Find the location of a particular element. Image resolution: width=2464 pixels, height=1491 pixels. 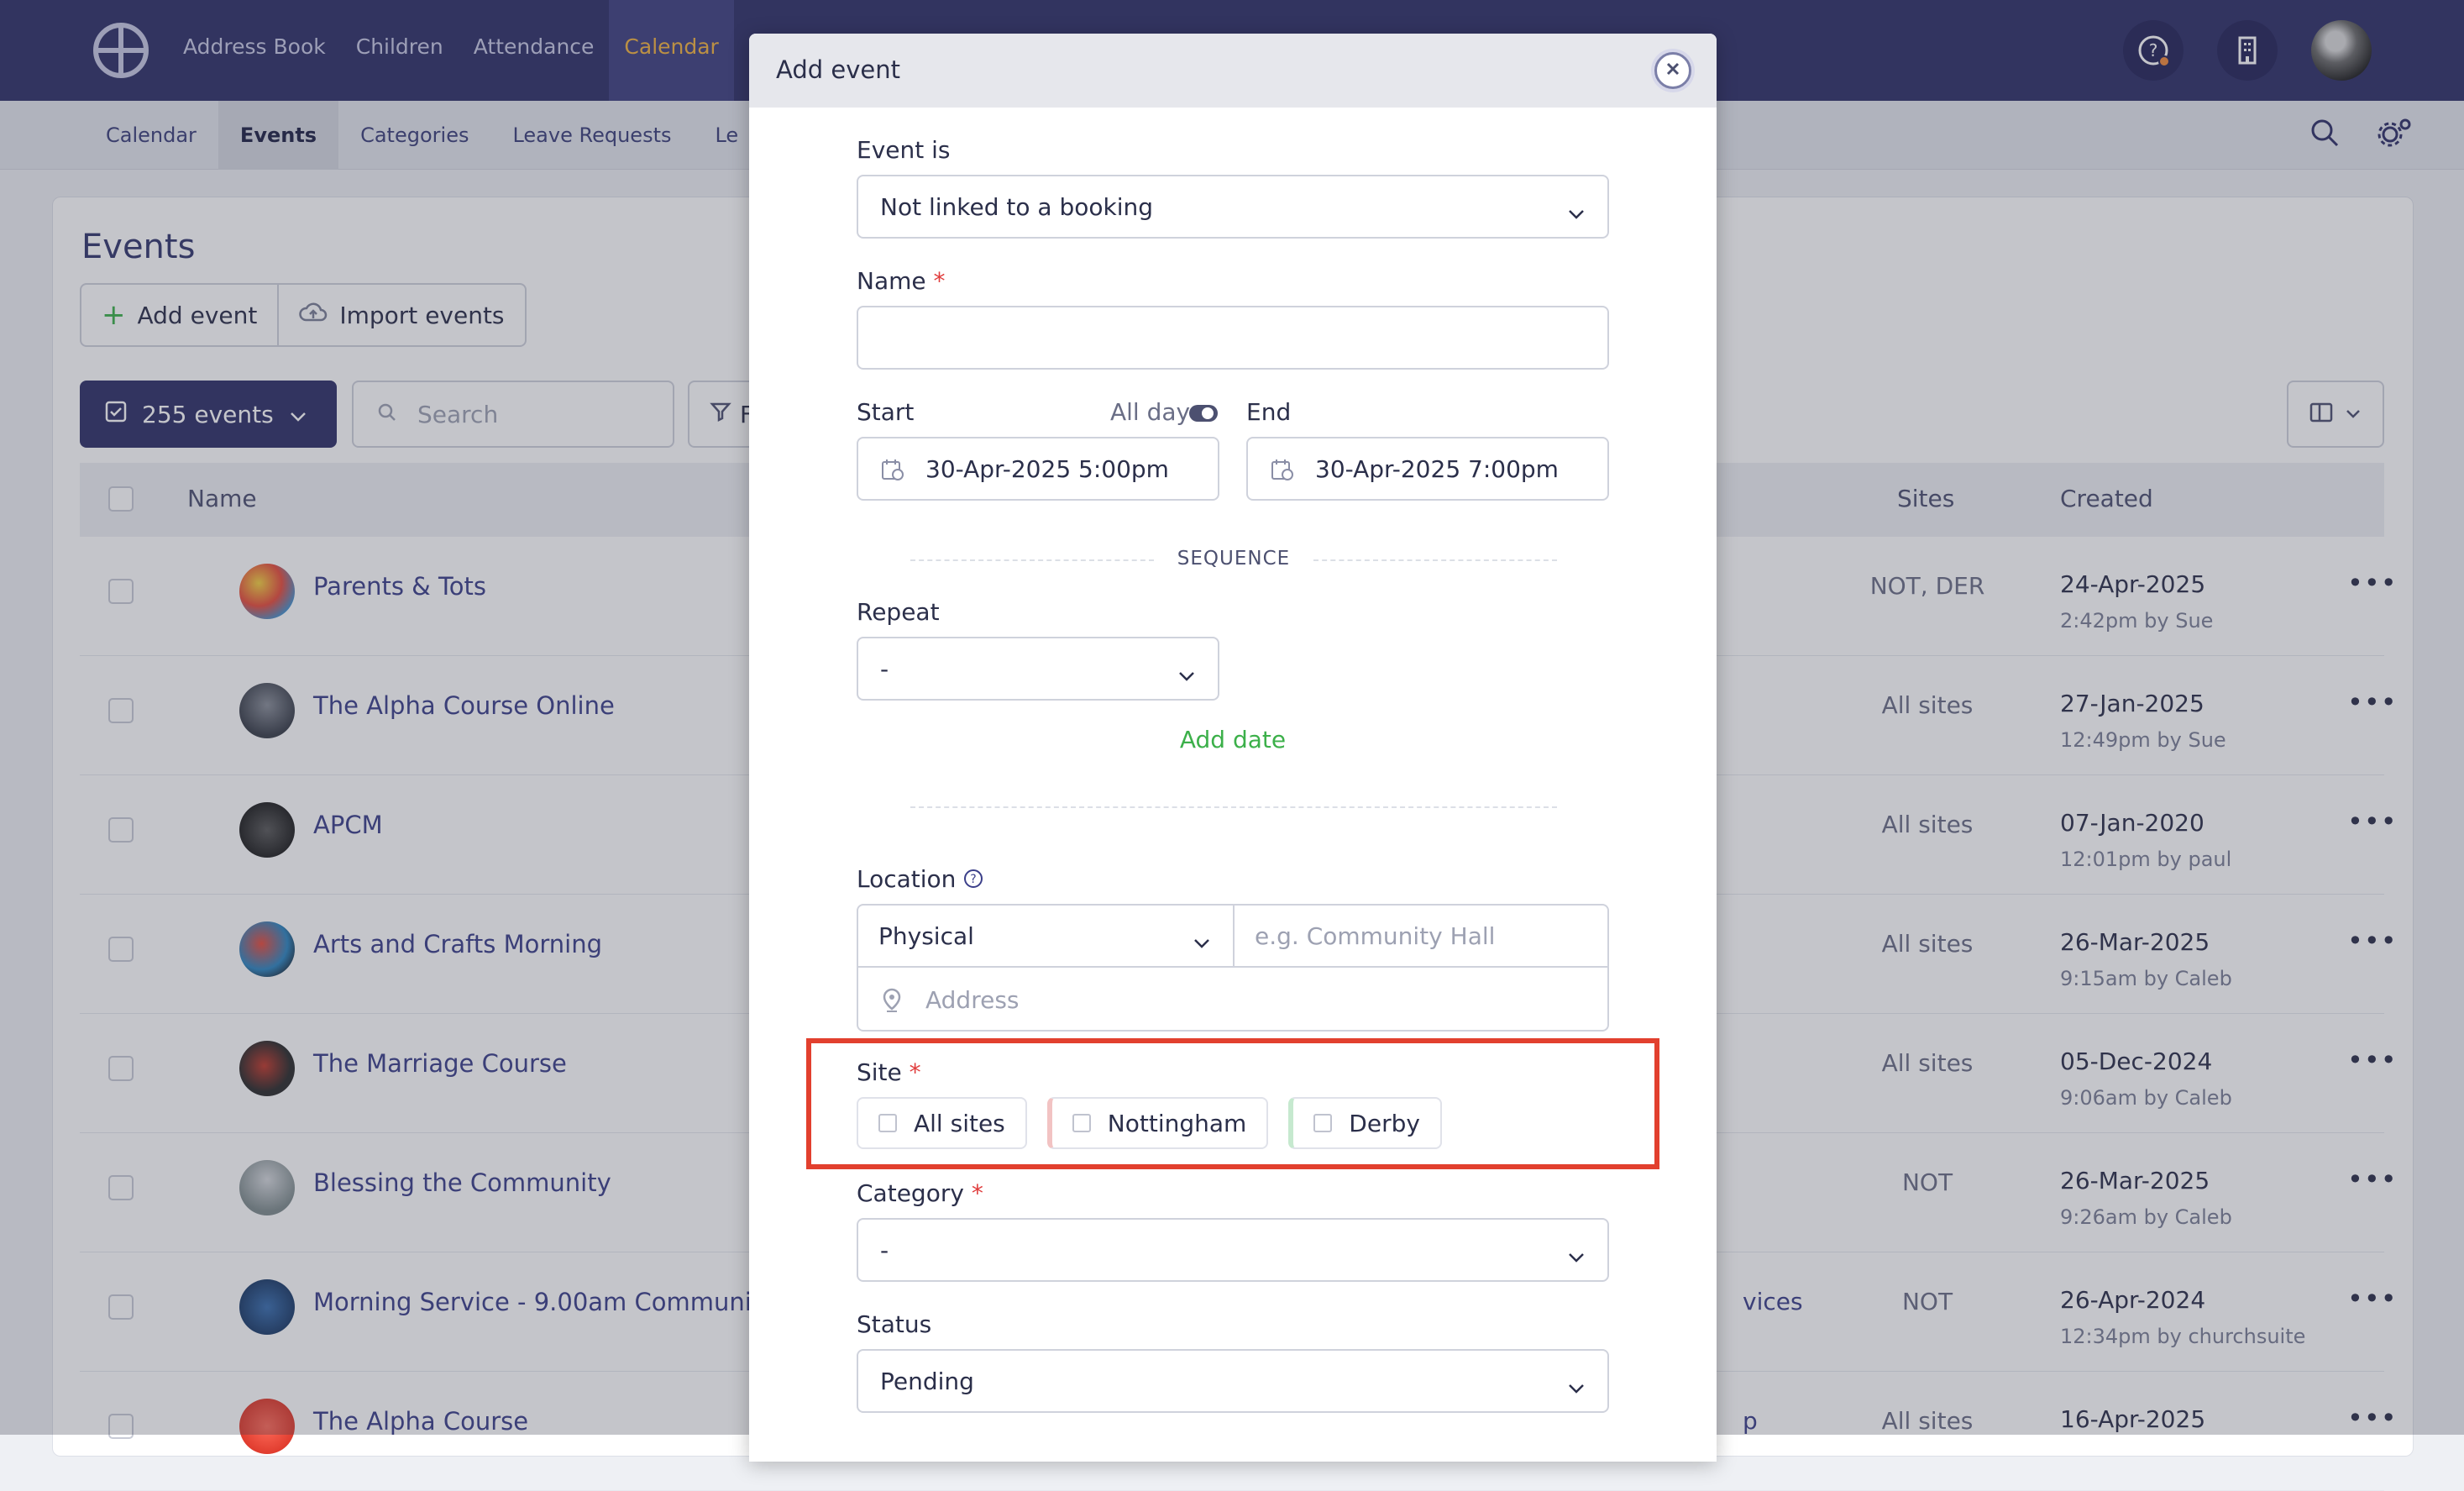

location-group: Physical e.g. Community Hall Address is located at coordinates (1233, 968).